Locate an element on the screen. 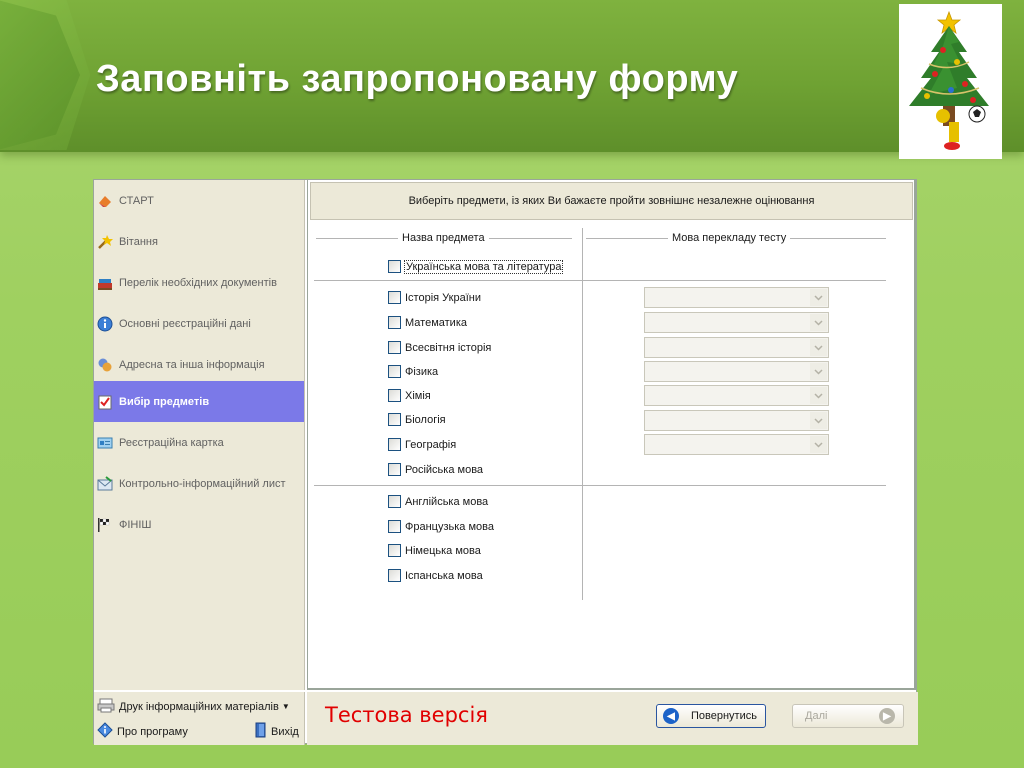 The width and height of the screenshot is (1024, 768). checkbox-label: Фізика is located at coordinates (422, 371).